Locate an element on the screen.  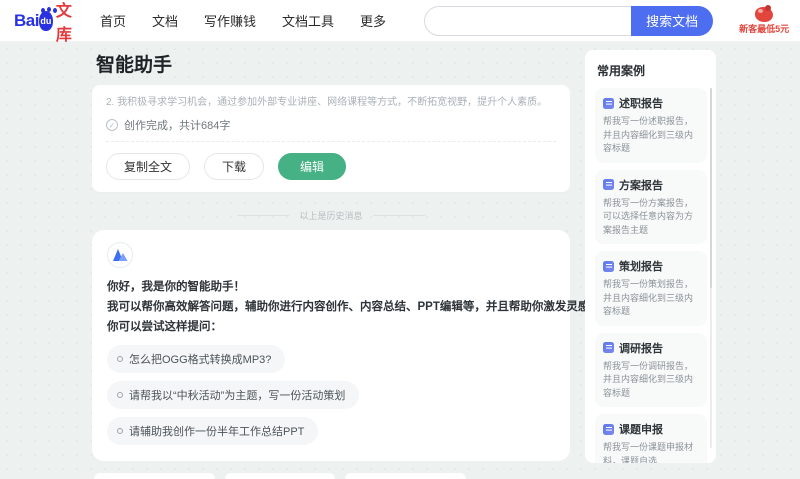
logo-text-bai: Bai is located at coordinates (26, 20).